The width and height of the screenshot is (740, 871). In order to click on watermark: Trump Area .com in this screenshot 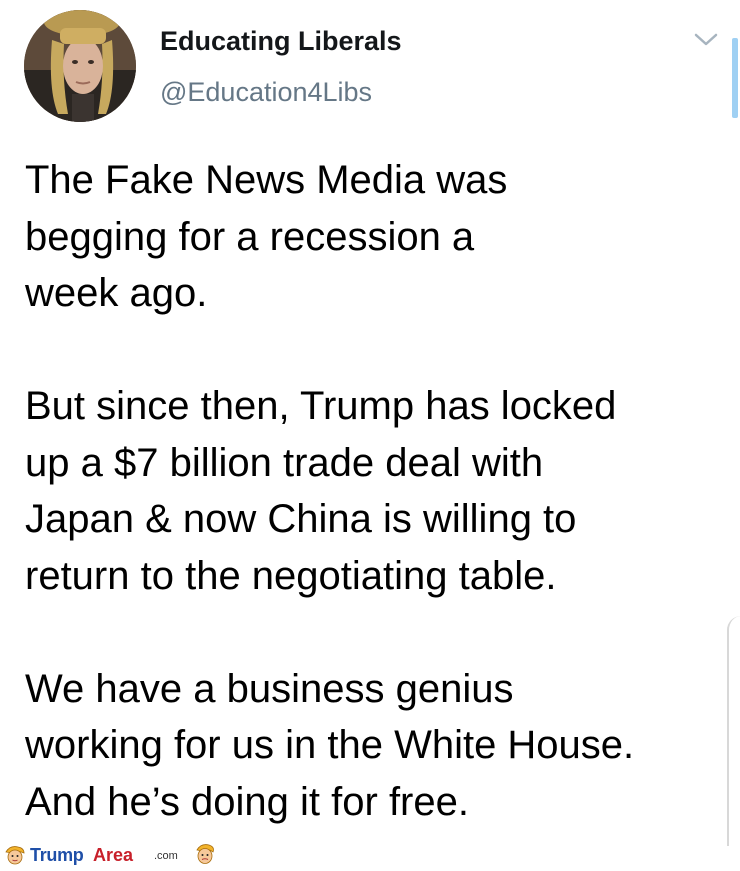, I will do `click(115, 854)`.